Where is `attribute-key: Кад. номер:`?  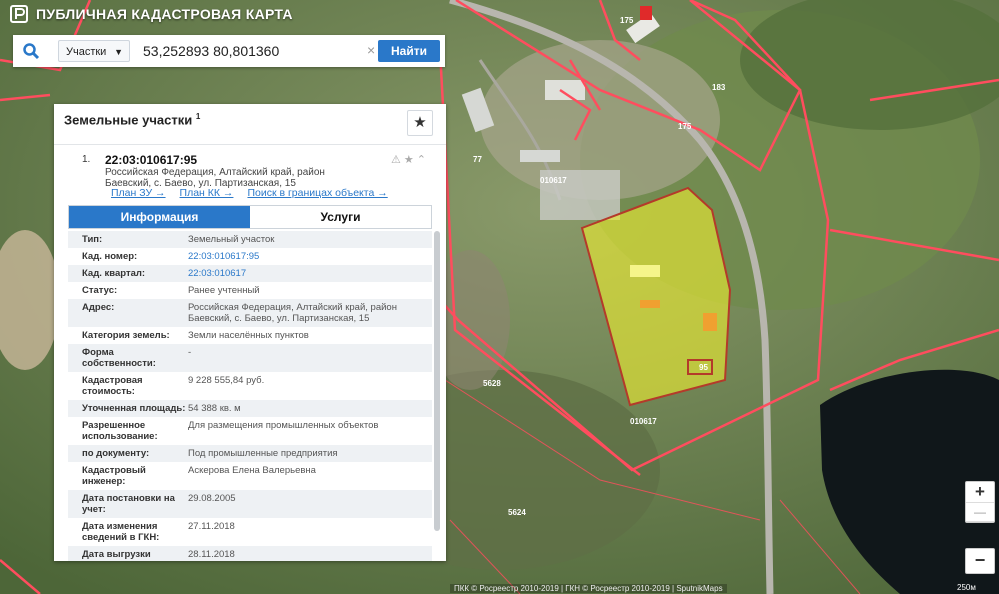
attribute-key: Кад. номер: is located at coordinates (110, 256).